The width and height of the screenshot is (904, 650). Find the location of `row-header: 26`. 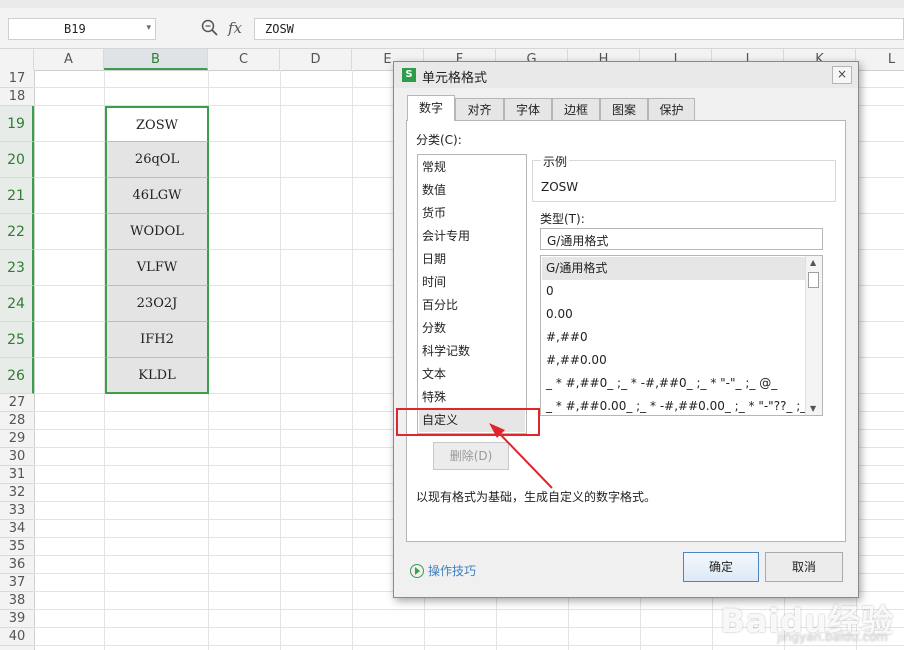

row-header: 26 is located at coordinates (17, 376).